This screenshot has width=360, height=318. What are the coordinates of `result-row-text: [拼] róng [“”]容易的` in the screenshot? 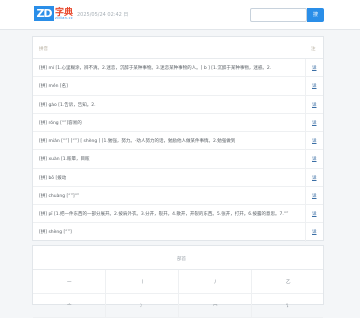 It's located at (60, 123).